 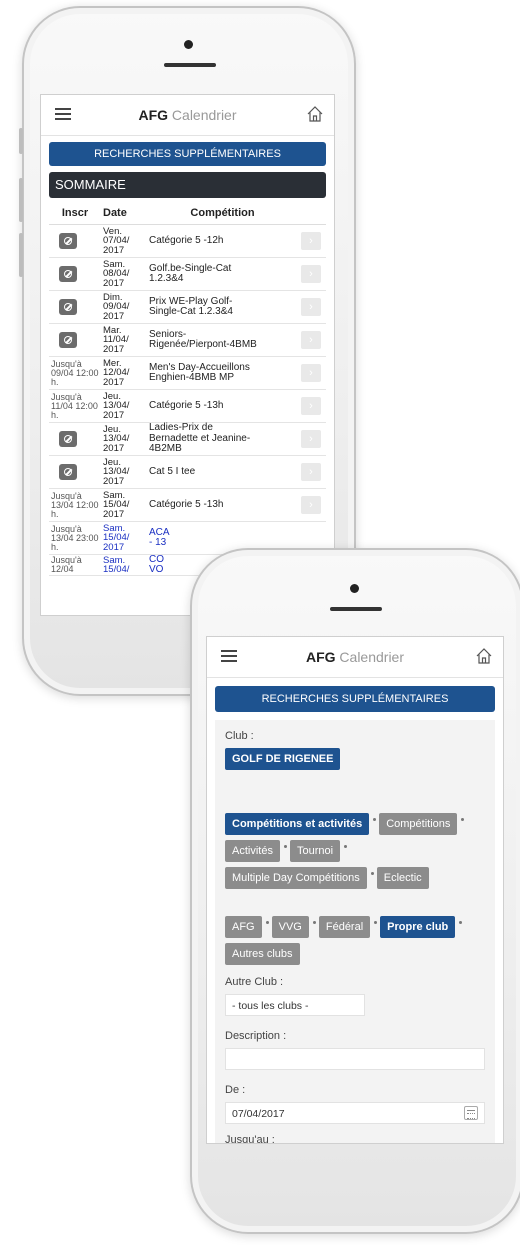 I want to click on club-chip: GOLF DE RIGENEE, so click(x=283, y=759).